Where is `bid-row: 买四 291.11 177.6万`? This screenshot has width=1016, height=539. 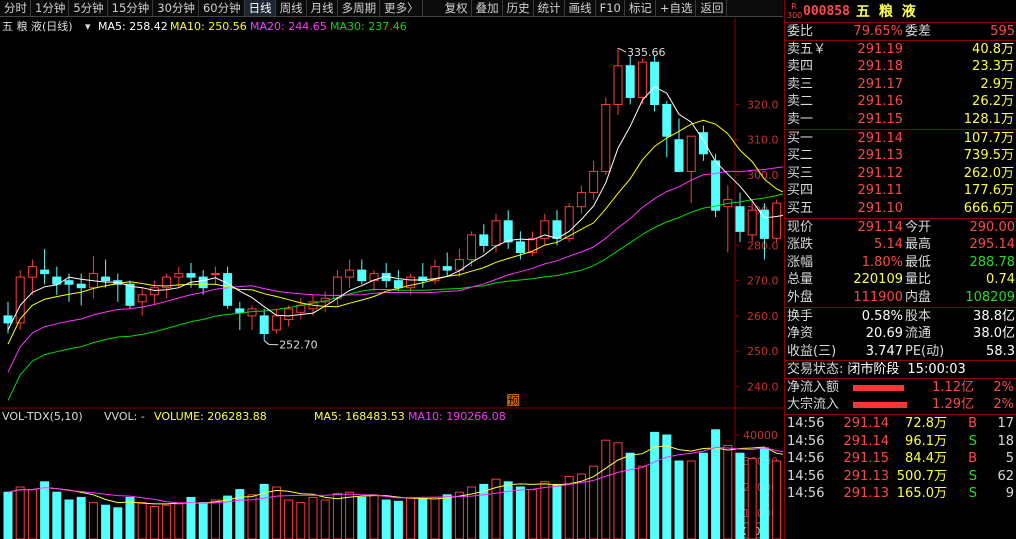 bid-row: 买四 291.11 177.6万 is located at coordinates (900, 191).